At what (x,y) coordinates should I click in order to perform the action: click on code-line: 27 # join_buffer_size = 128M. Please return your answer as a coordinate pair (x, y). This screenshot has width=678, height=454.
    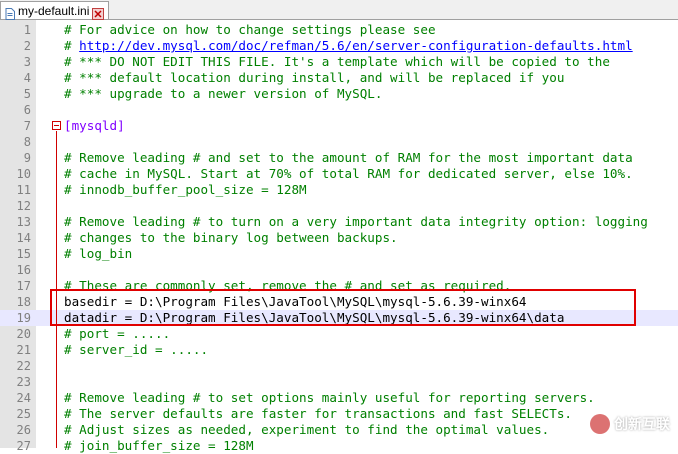
    Looking at the image, I should click on (339, 446).